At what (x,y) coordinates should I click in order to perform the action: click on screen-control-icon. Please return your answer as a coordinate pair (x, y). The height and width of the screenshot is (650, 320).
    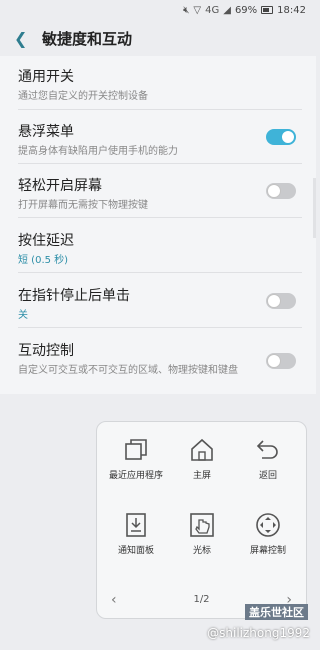
    Looking at the image, I should click on (268, 525).